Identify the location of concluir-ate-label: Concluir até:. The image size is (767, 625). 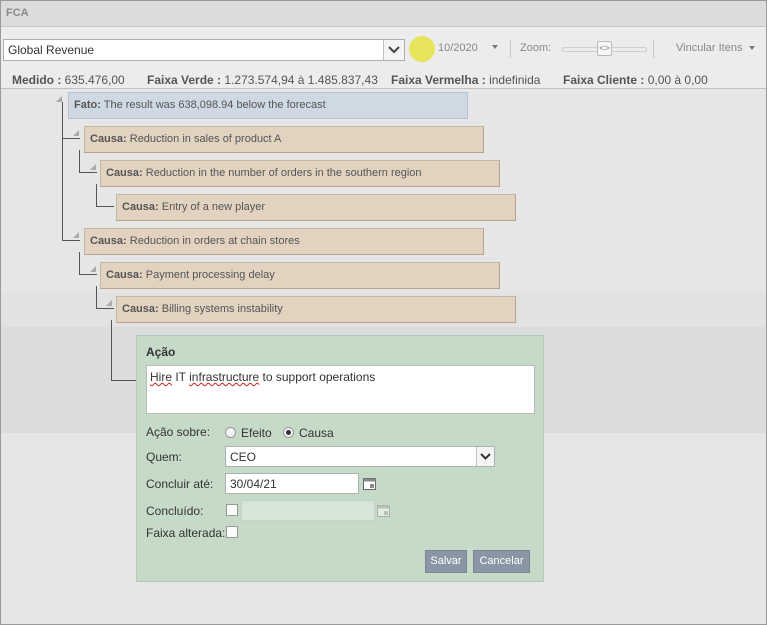
(180, 484).